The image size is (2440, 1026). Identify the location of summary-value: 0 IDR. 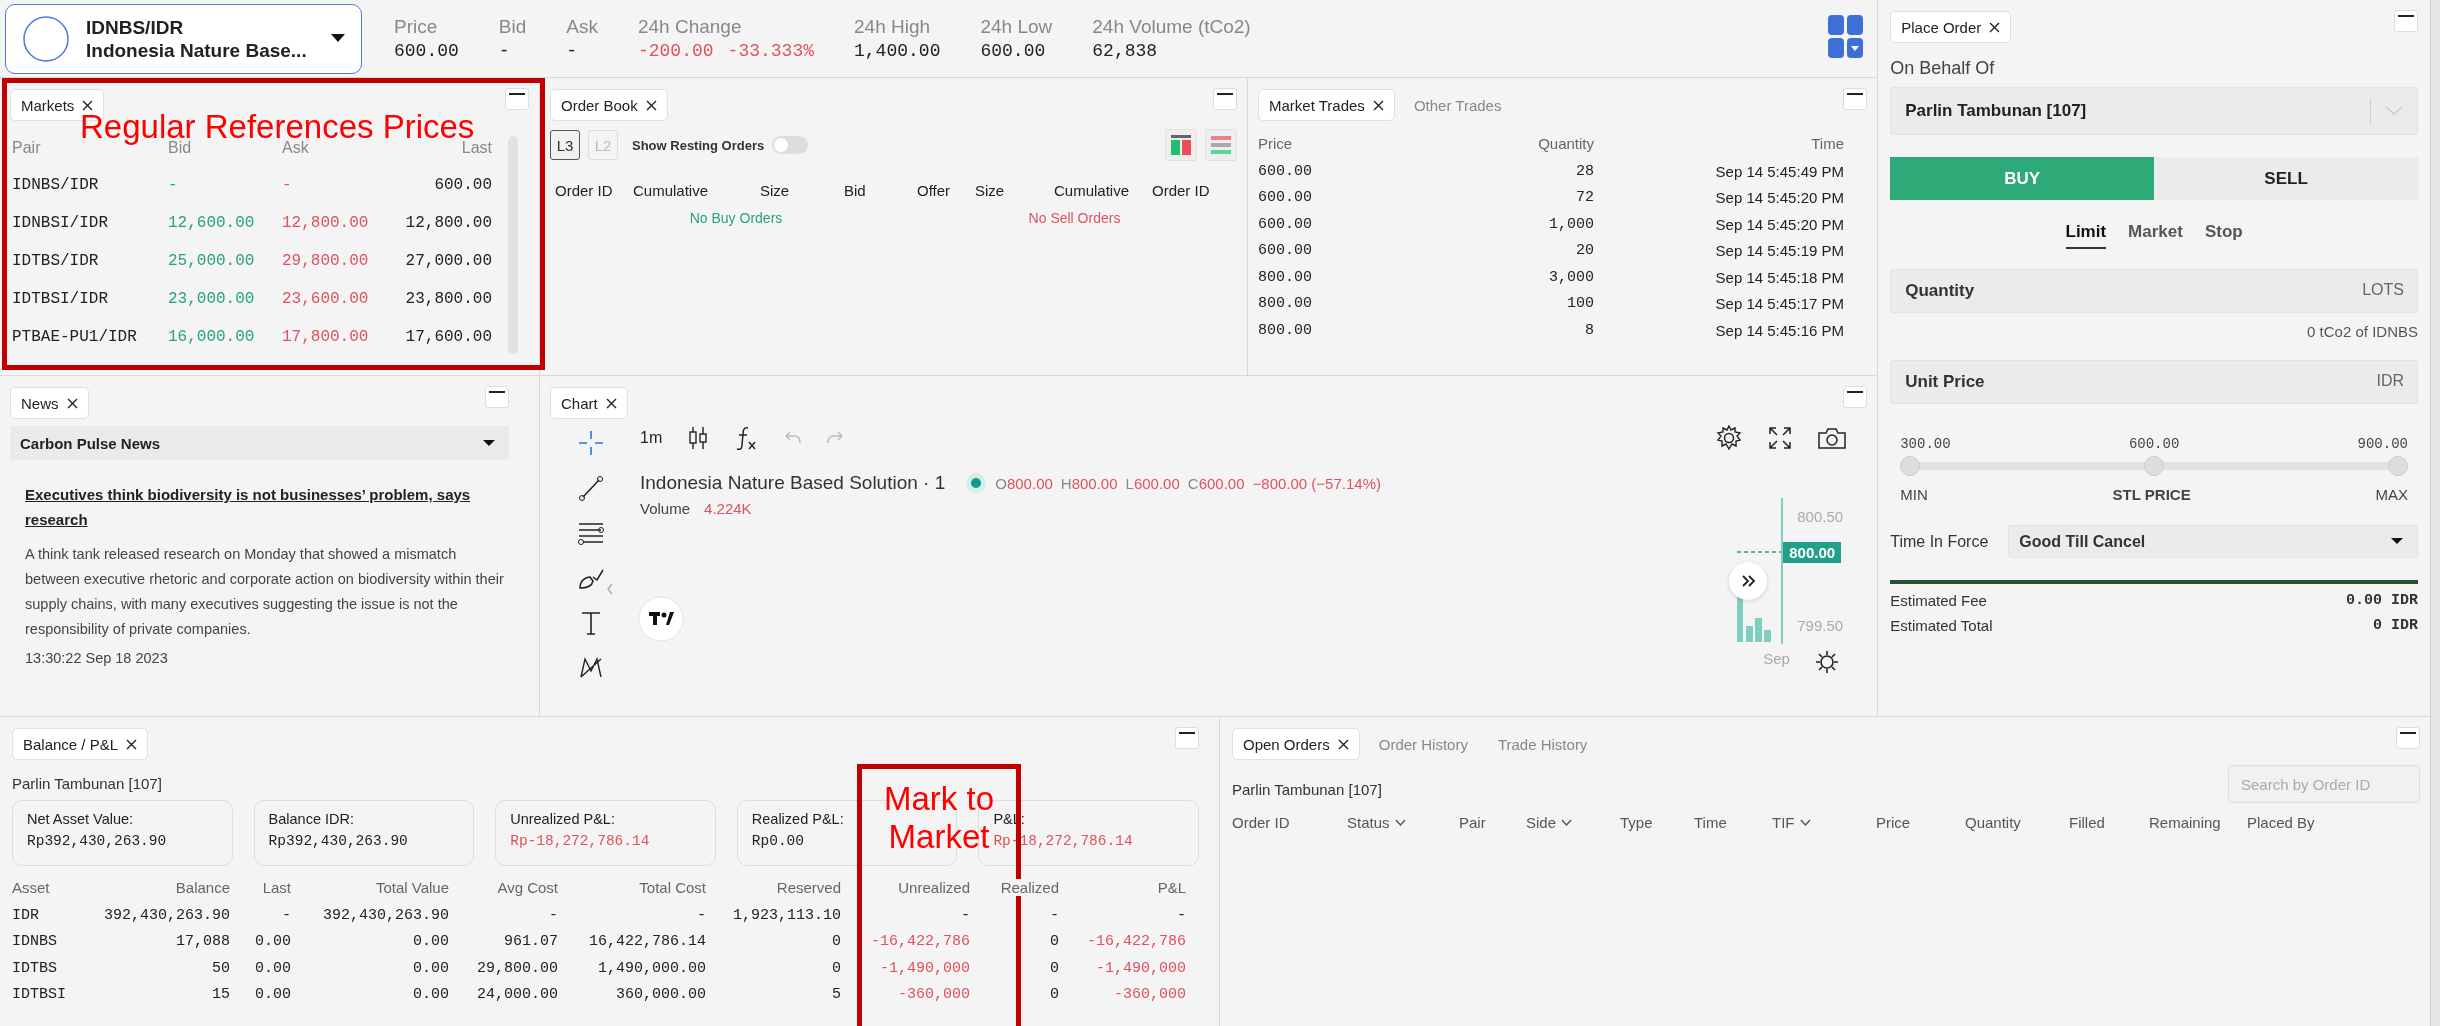
(2395, 625).